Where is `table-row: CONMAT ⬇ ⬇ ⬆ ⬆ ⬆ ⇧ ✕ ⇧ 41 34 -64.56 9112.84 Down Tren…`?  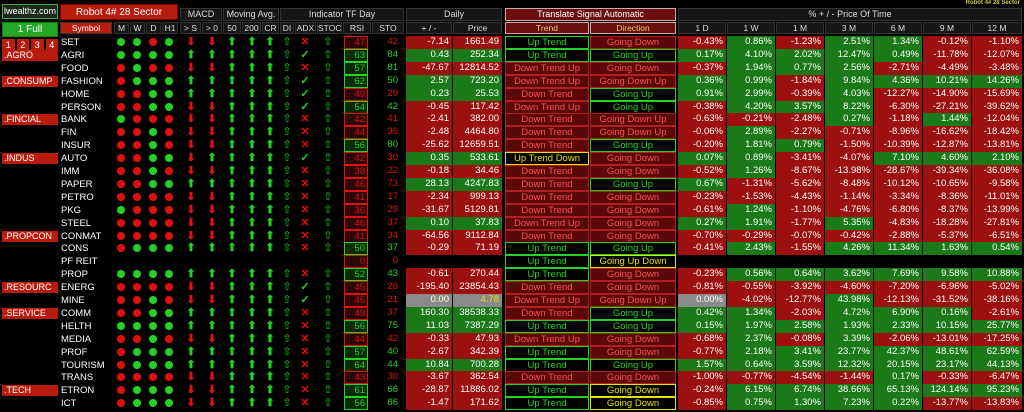 table-row: CONMAT ⬇ ⬇ ⬆ ⬆ ⬆ ⇧ ✕ ⇧ 41 34 -64.56 9112.84 Down Tren… is located at coordinates (512, 236).